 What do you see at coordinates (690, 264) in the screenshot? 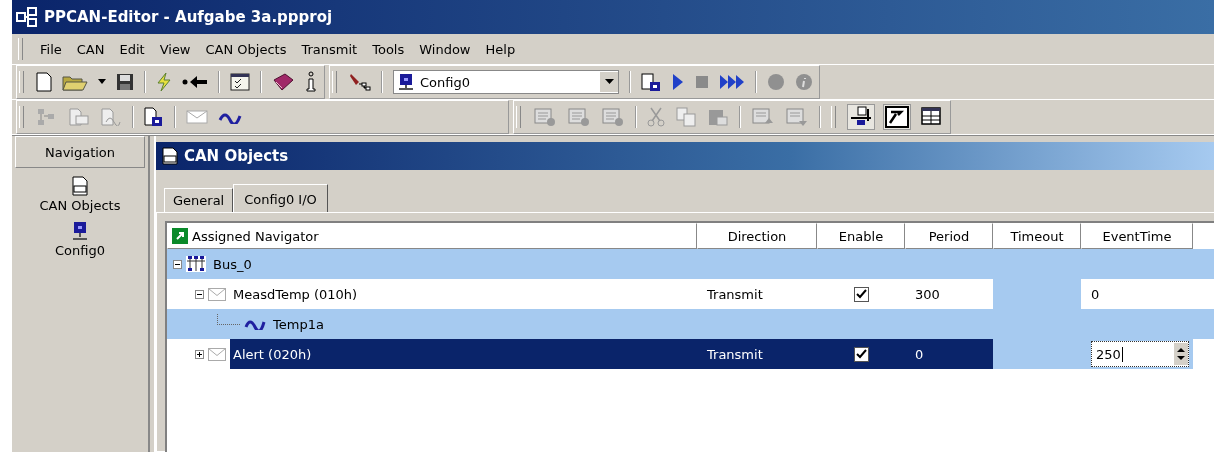
I see `tree-row: Bus_0` at bounding box center [690, 264].